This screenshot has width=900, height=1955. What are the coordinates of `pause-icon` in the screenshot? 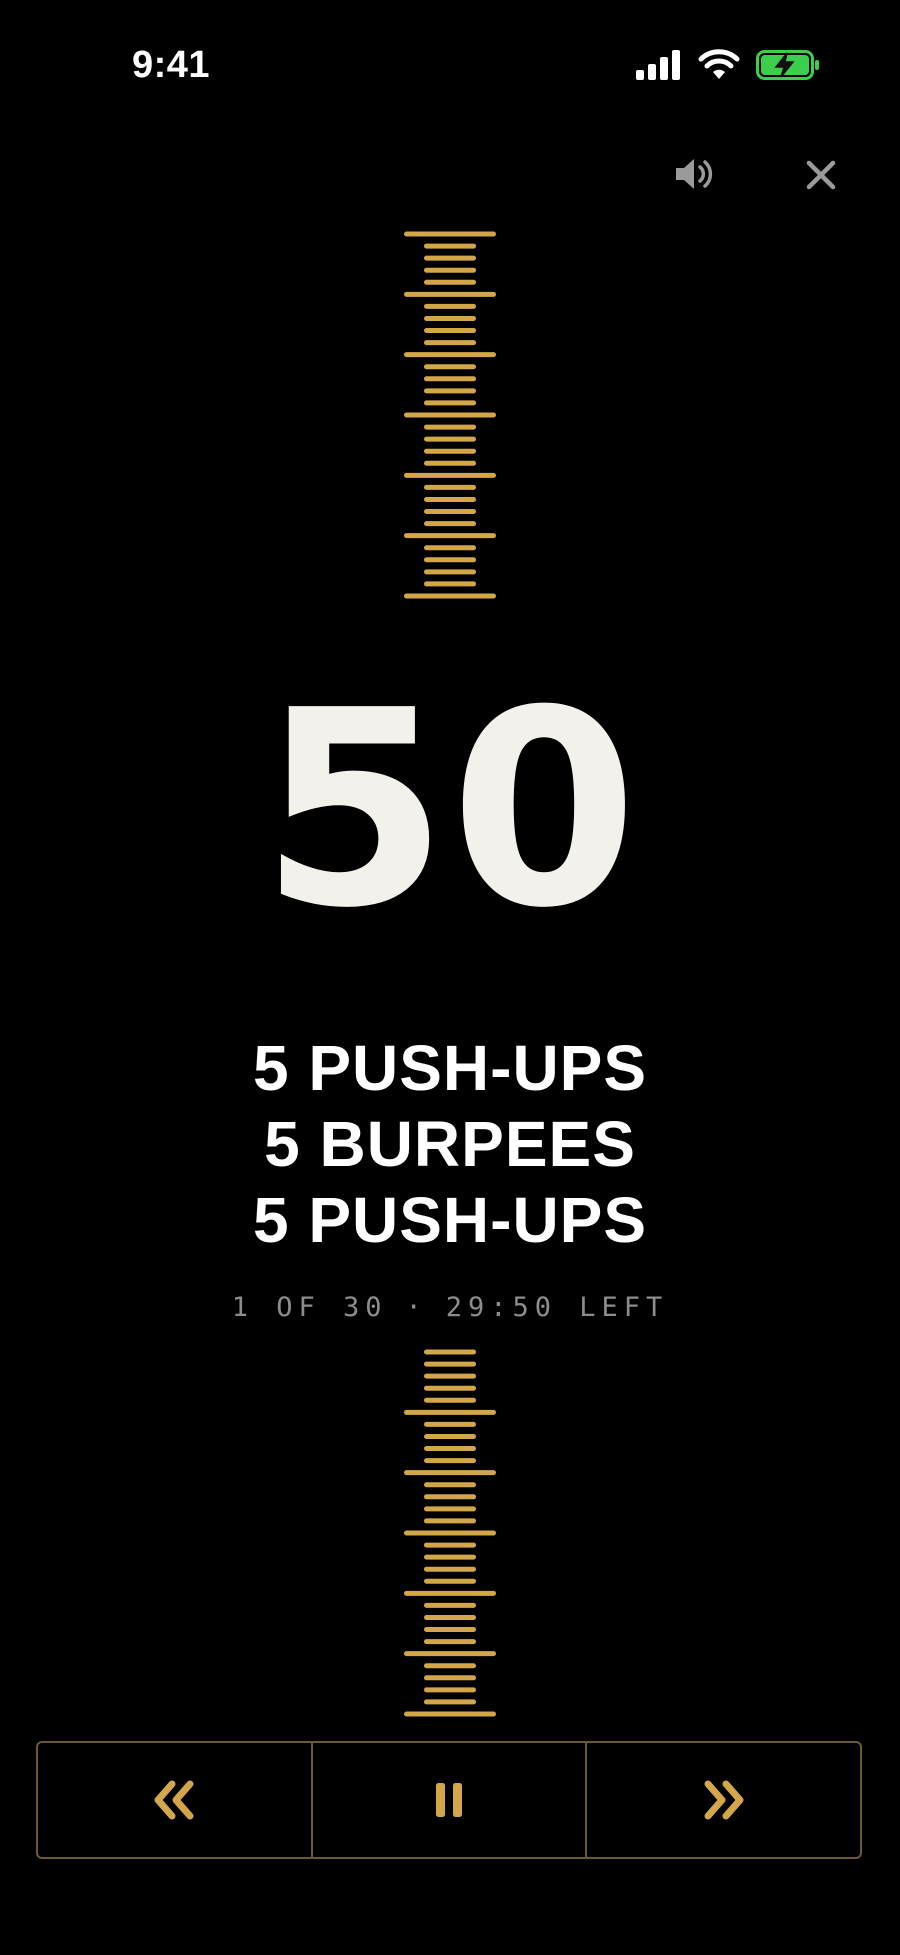 It's located at (449, 1800).